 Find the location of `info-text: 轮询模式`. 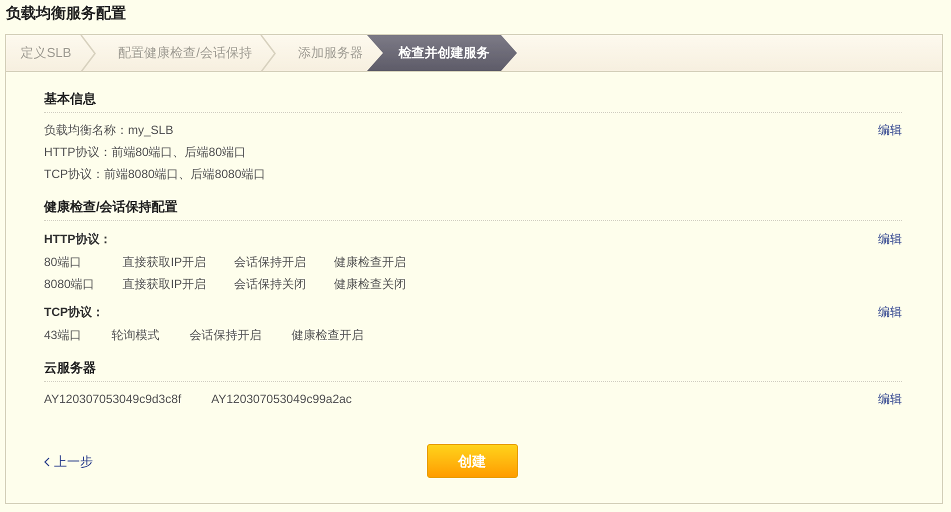

info-text: 轮询模式 is located at coordinates (135, 335).